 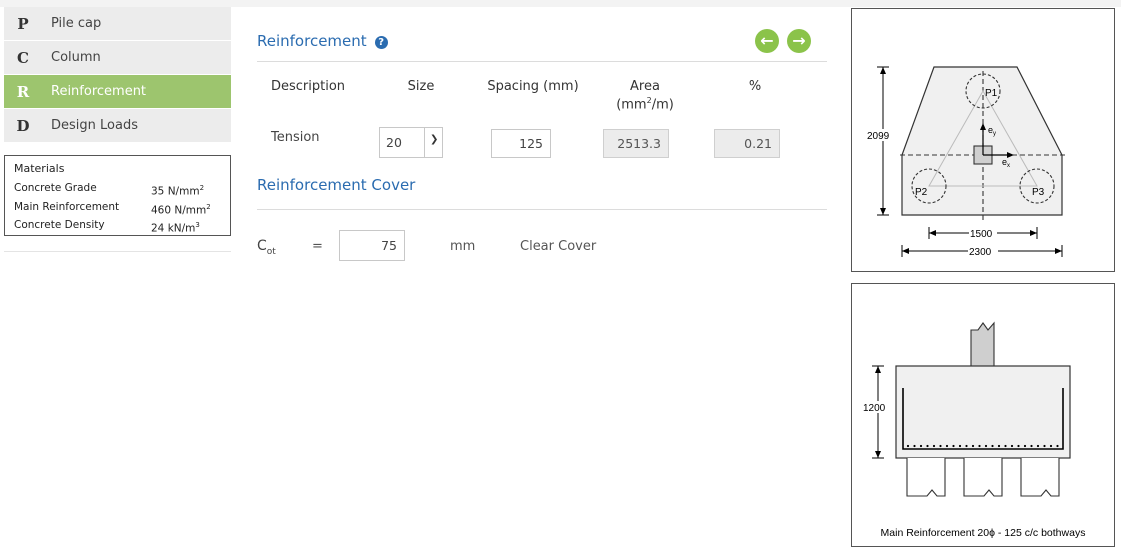 What do you see at coordinates (76, 57) in the screenshot?
I see `nav-label: Column` at bounding box center [76, 57].